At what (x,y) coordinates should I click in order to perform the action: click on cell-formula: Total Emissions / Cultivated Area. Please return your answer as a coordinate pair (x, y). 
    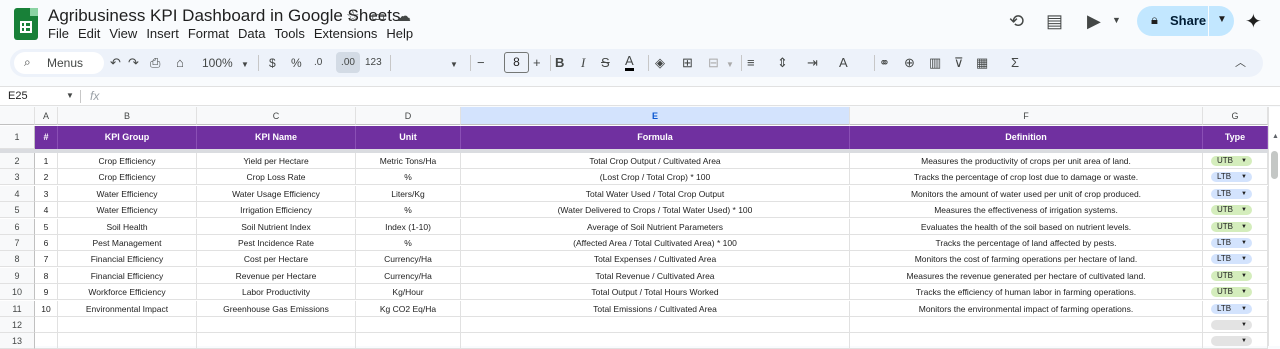
    Looking at the image, I should click on (655, 309).